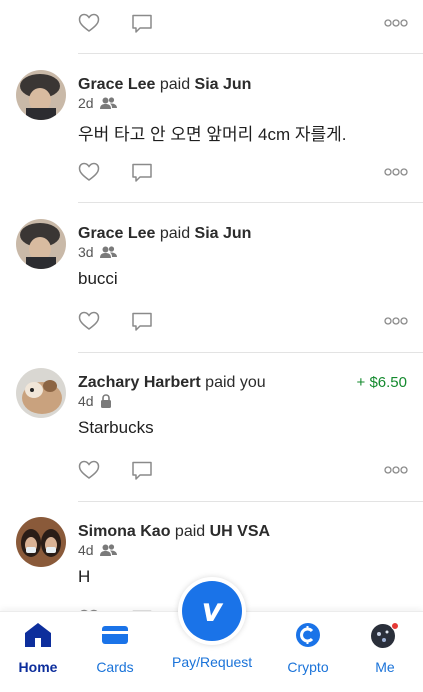 The width and height of the screenshot is (423, 692). What do you see at coordinates (385, 667) in the screenshot?
I see `tab-me-label: Me` at bounding box center [385, 667].